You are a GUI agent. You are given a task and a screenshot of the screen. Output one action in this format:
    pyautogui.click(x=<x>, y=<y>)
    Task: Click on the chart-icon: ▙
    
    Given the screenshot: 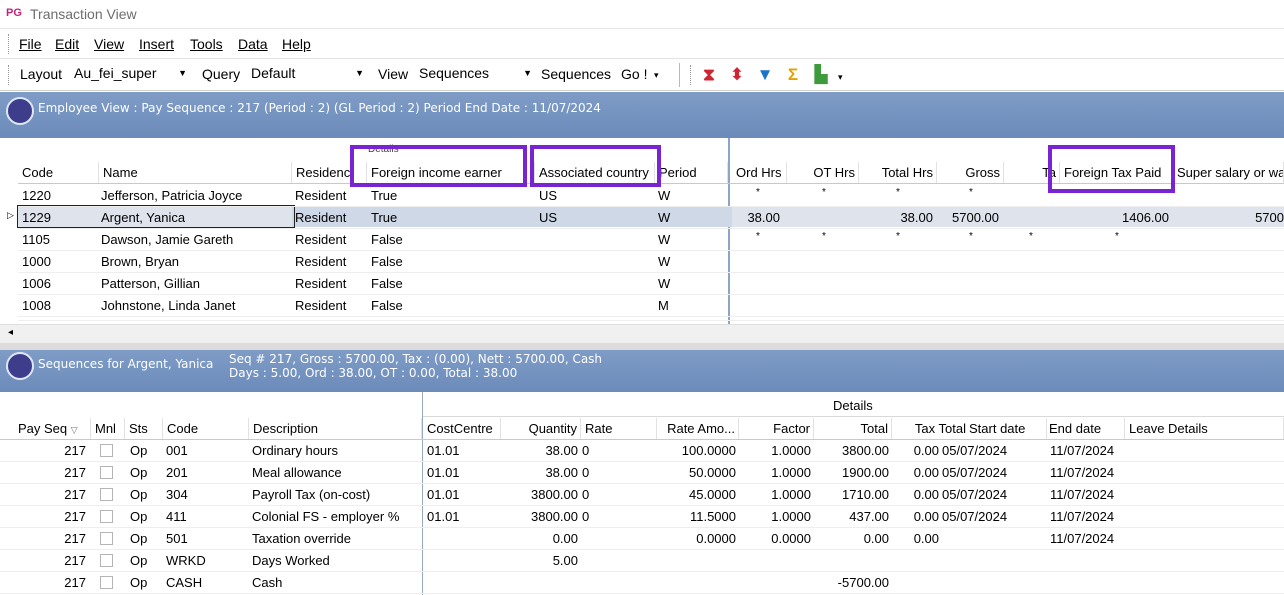 What is the action you would take?
    pyautogui.click(x=821, y=75)
    